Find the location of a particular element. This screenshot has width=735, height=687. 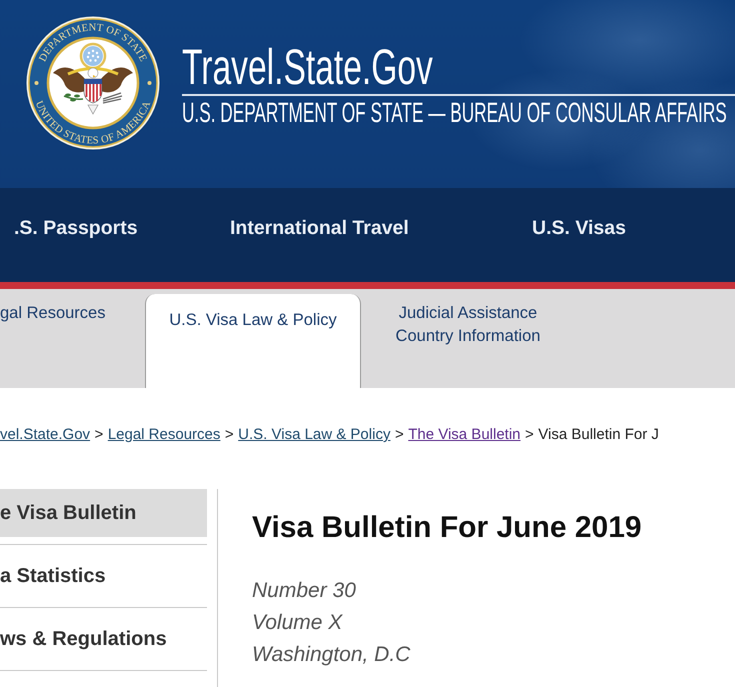

meta-line: Washington, D.C is located at coordinates (332, 655).